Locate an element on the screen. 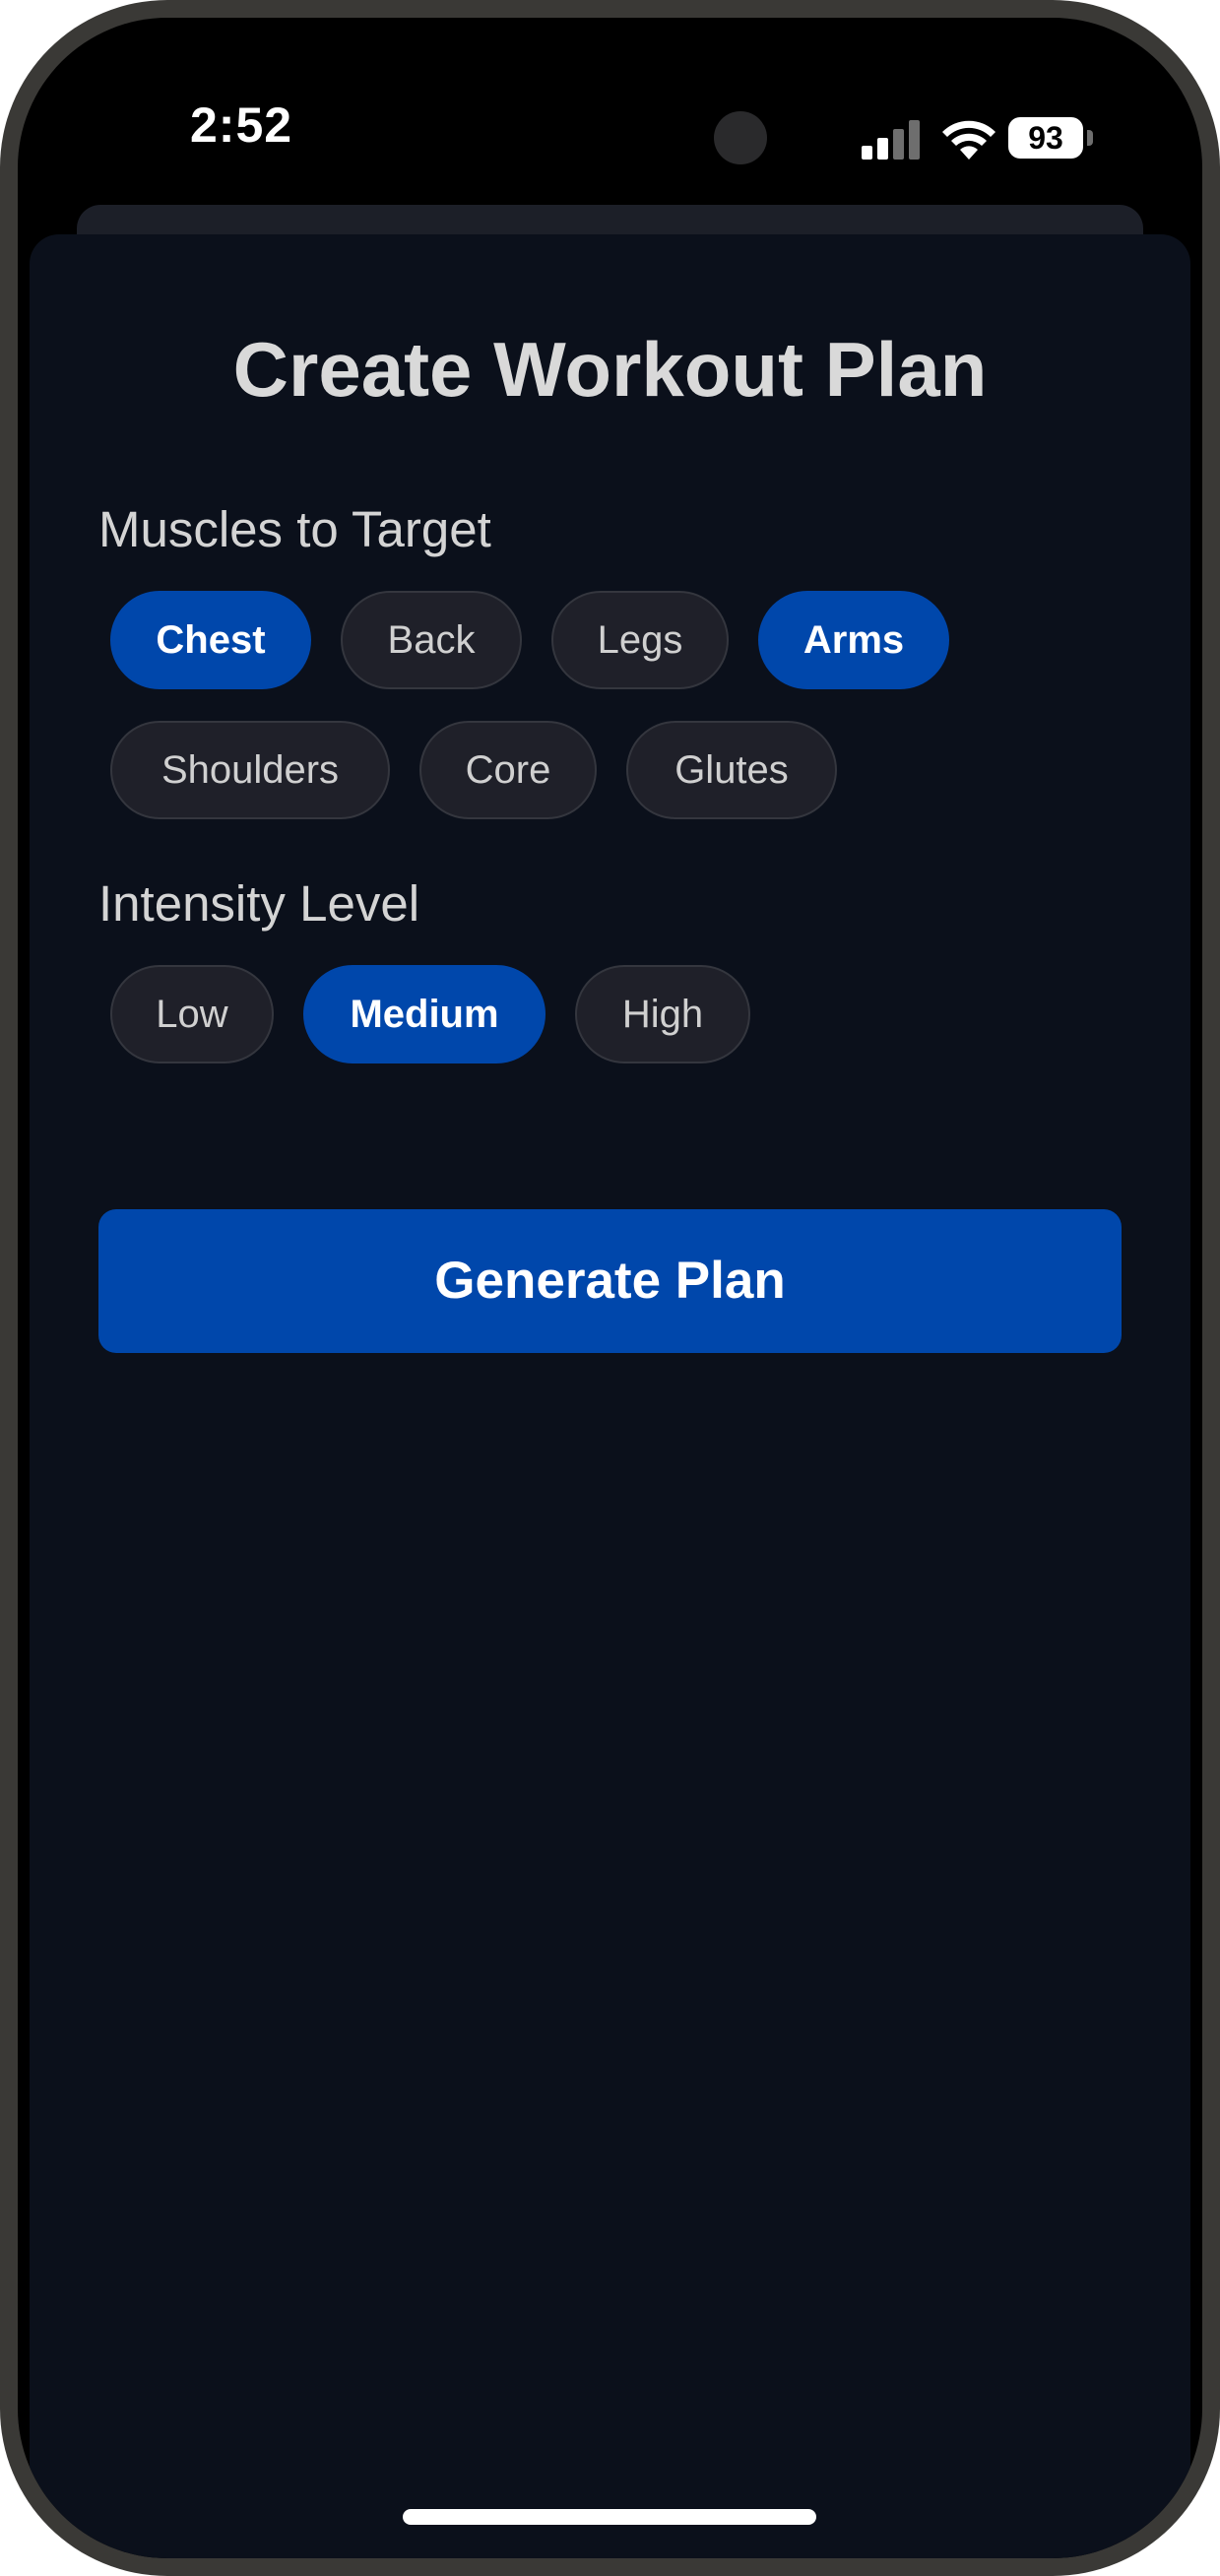 Image resolution: width=1220 pixels, height=2576 pixels. battery-level: 93 is located at coordinates (1045, 138).